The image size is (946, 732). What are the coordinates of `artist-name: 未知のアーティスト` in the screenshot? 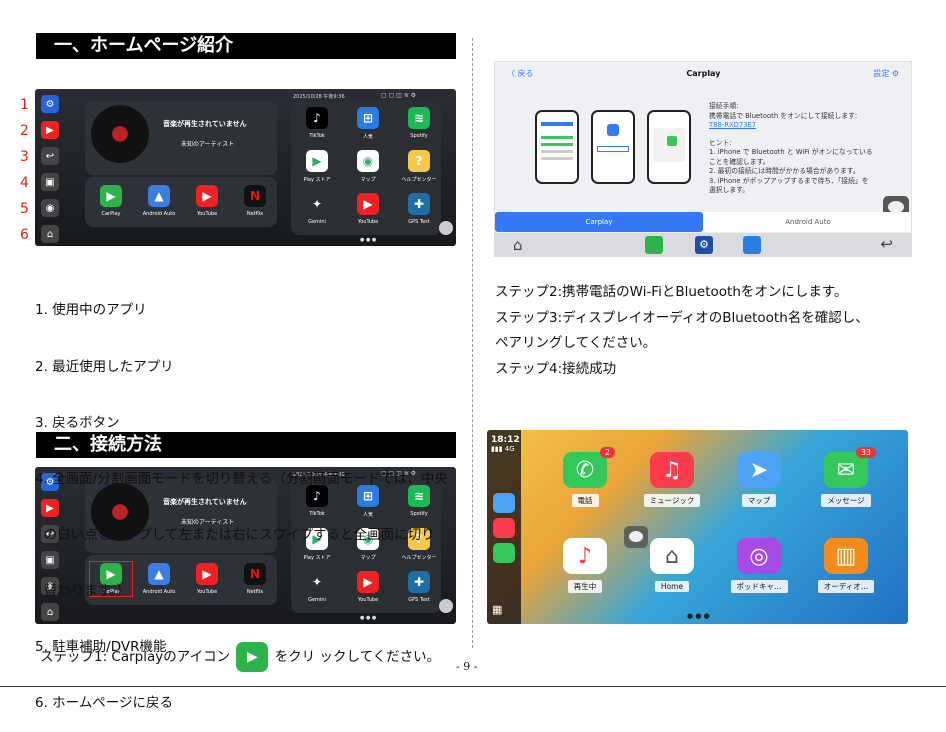 It's located at (208, 144).